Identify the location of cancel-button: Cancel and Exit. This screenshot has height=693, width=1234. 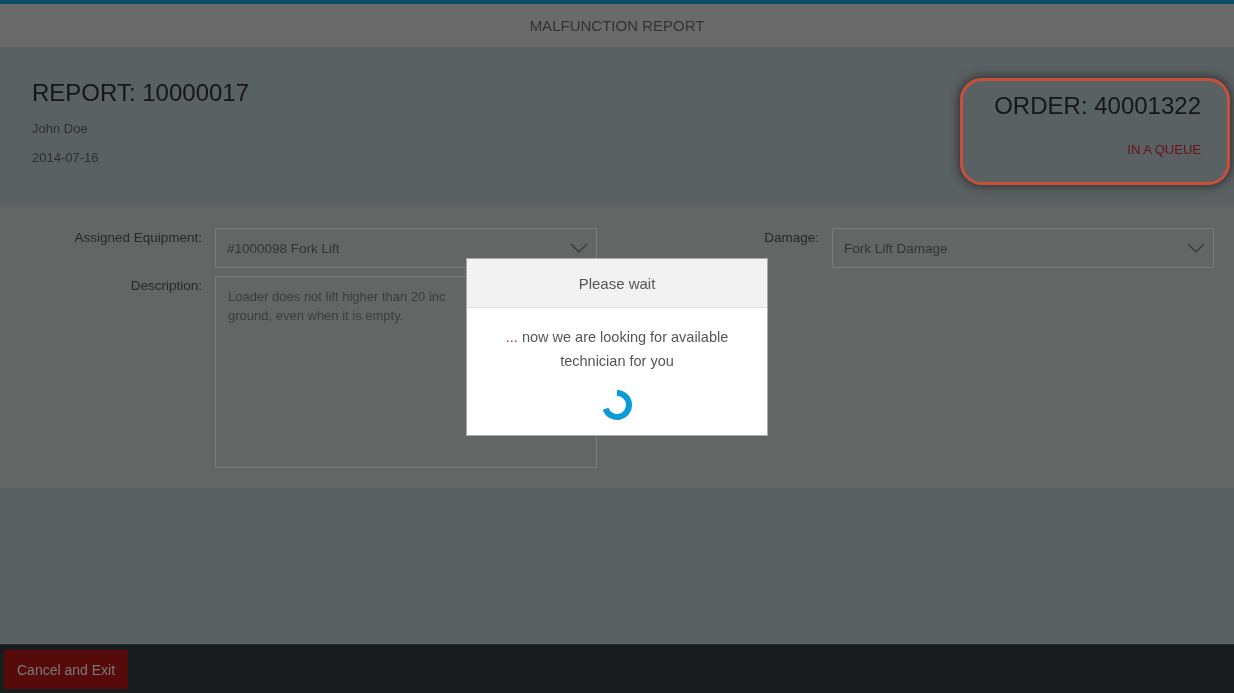
(66, 669).